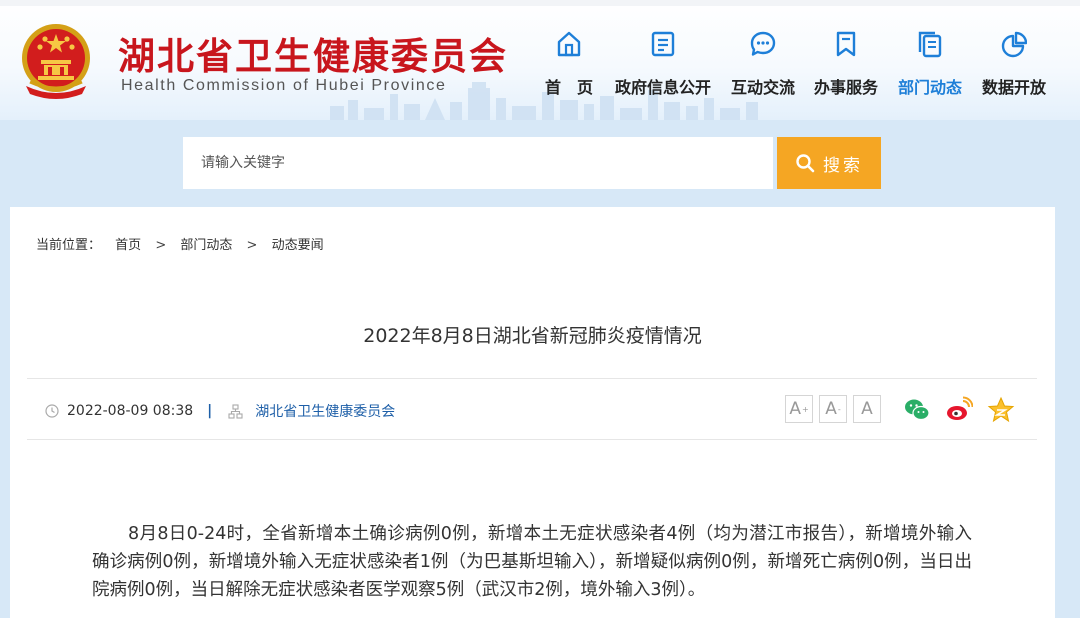 The height and width of the screenshot is (618, 1080). What do you see at coordinates (930, 44) in the screenshot?
I see `document-copy-icon` at bounding box center [930, 44].